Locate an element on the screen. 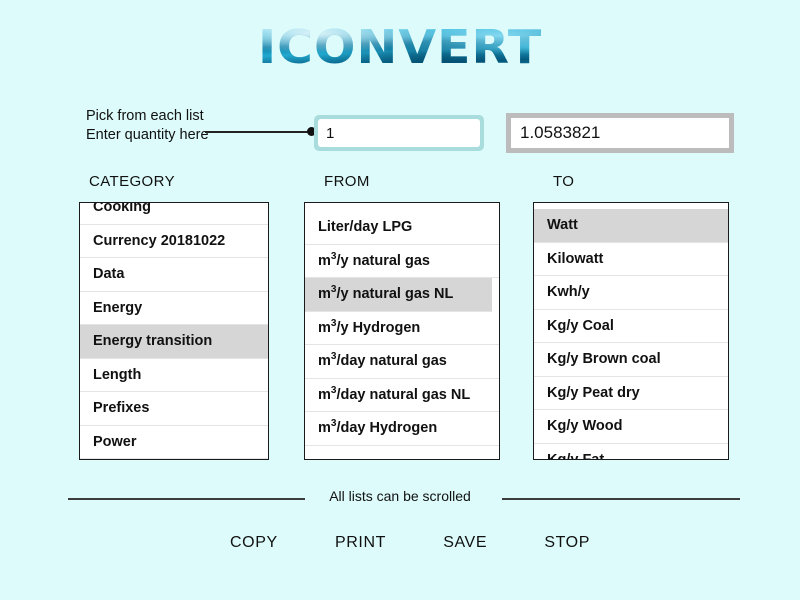 Image resolution: width=800 pixels, height=600 pixels. print-button: PRINT is located at coordinates (360, 543).